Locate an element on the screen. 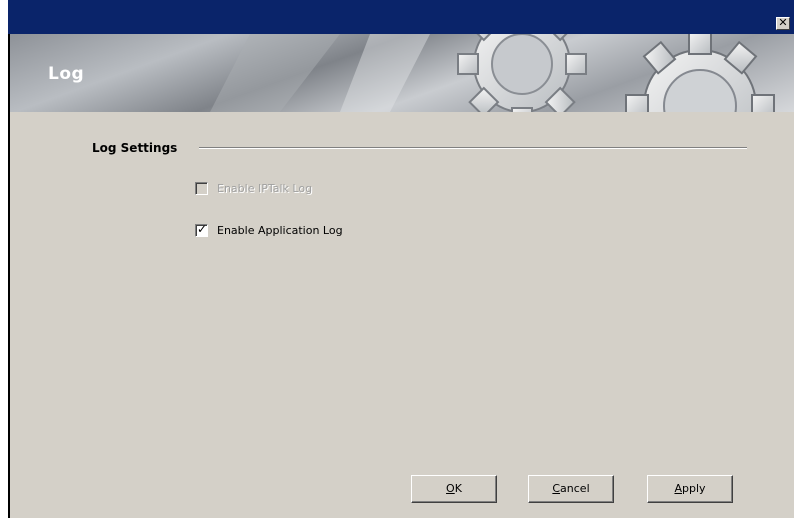 The height and width of the screenshot is (518, 794). ok-button-label: K is located at coordinates (458, 488).